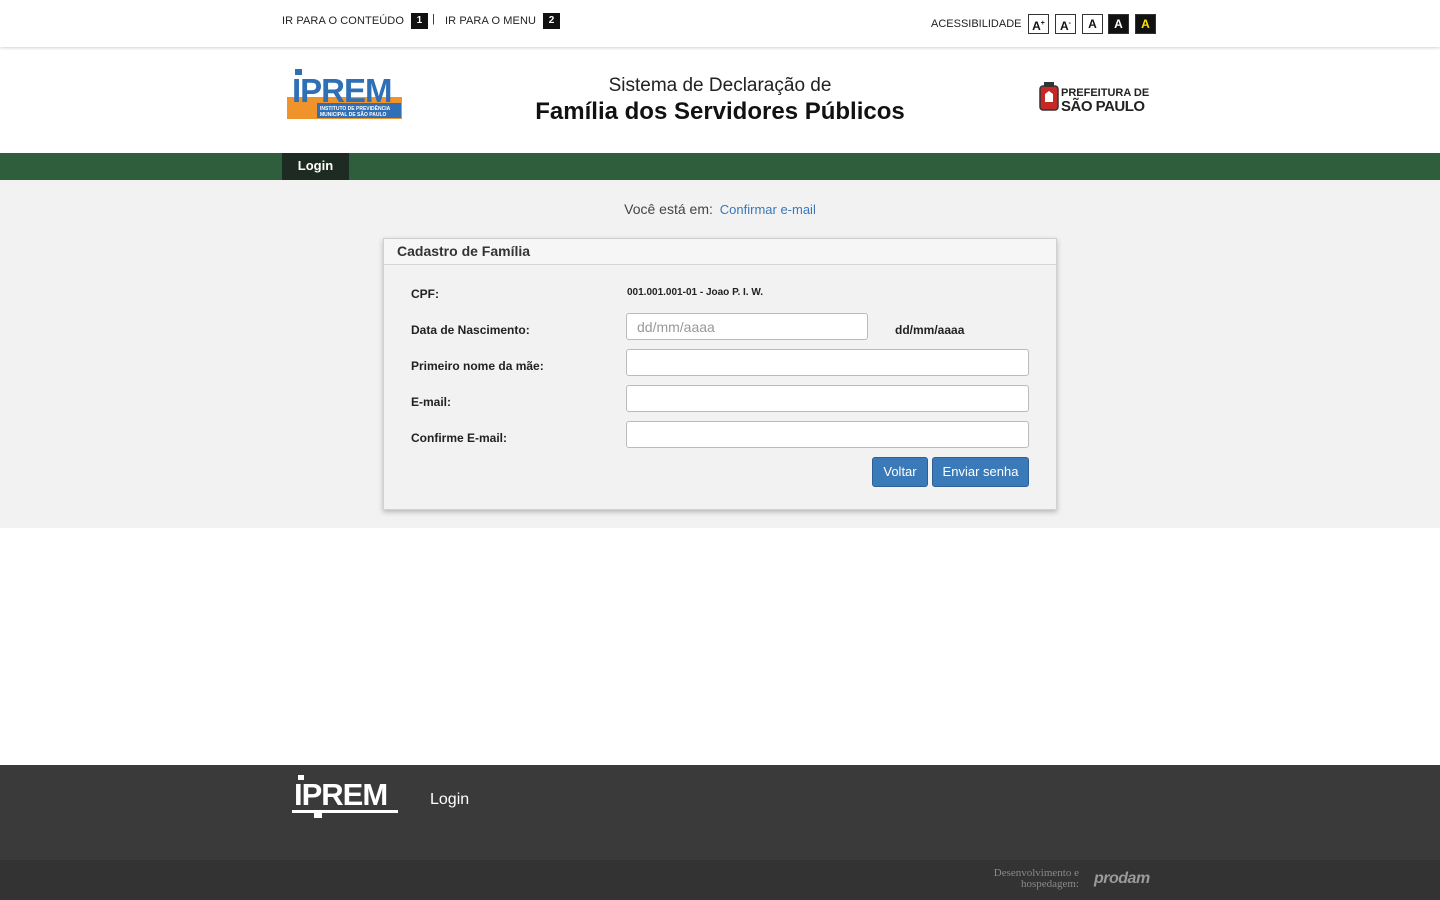 This screenshot has width=1440, height=900. I want to click on sp-logo-line2: SÃO PAULO, so click(1103, 106).